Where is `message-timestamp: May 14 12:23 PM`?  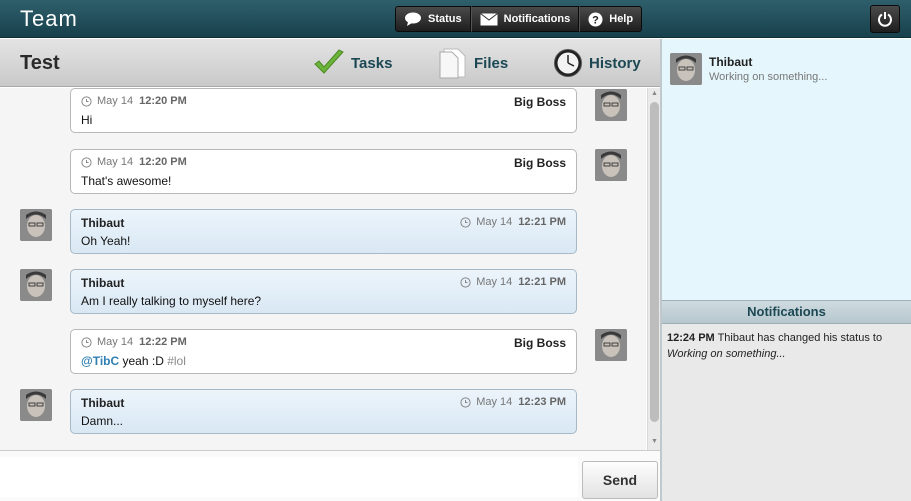
message-timestamp: May 14 12:23 PM is located at coordinates (513, 402).